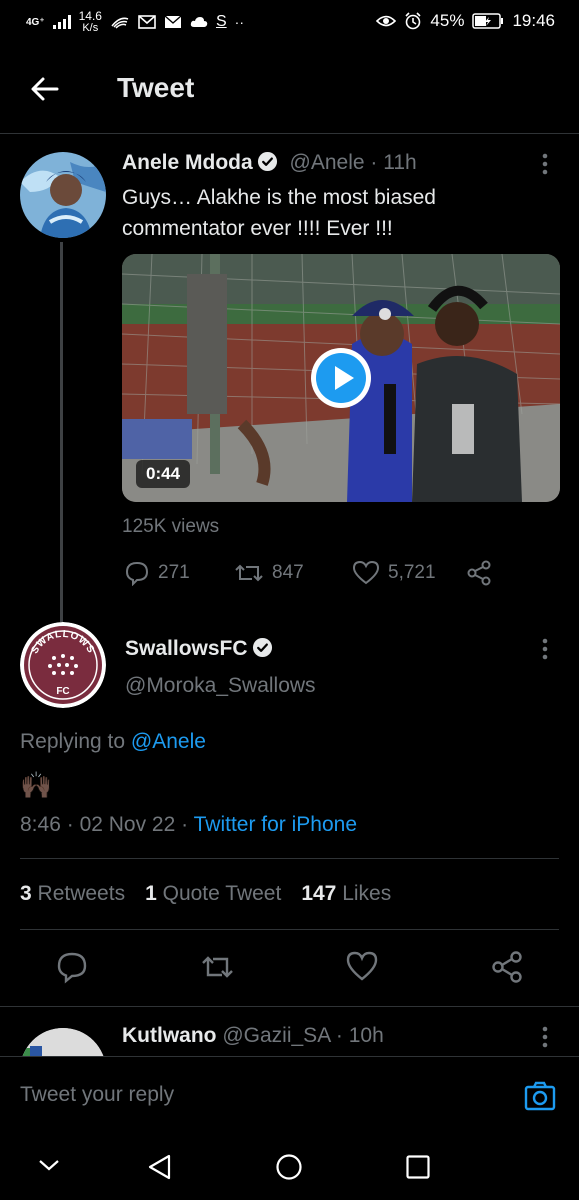 This screenshot has height=1200, width=579. Describe the element at coordinates (319, 893) in the screenshot. I see `likes-stat-count: 147` at that location.